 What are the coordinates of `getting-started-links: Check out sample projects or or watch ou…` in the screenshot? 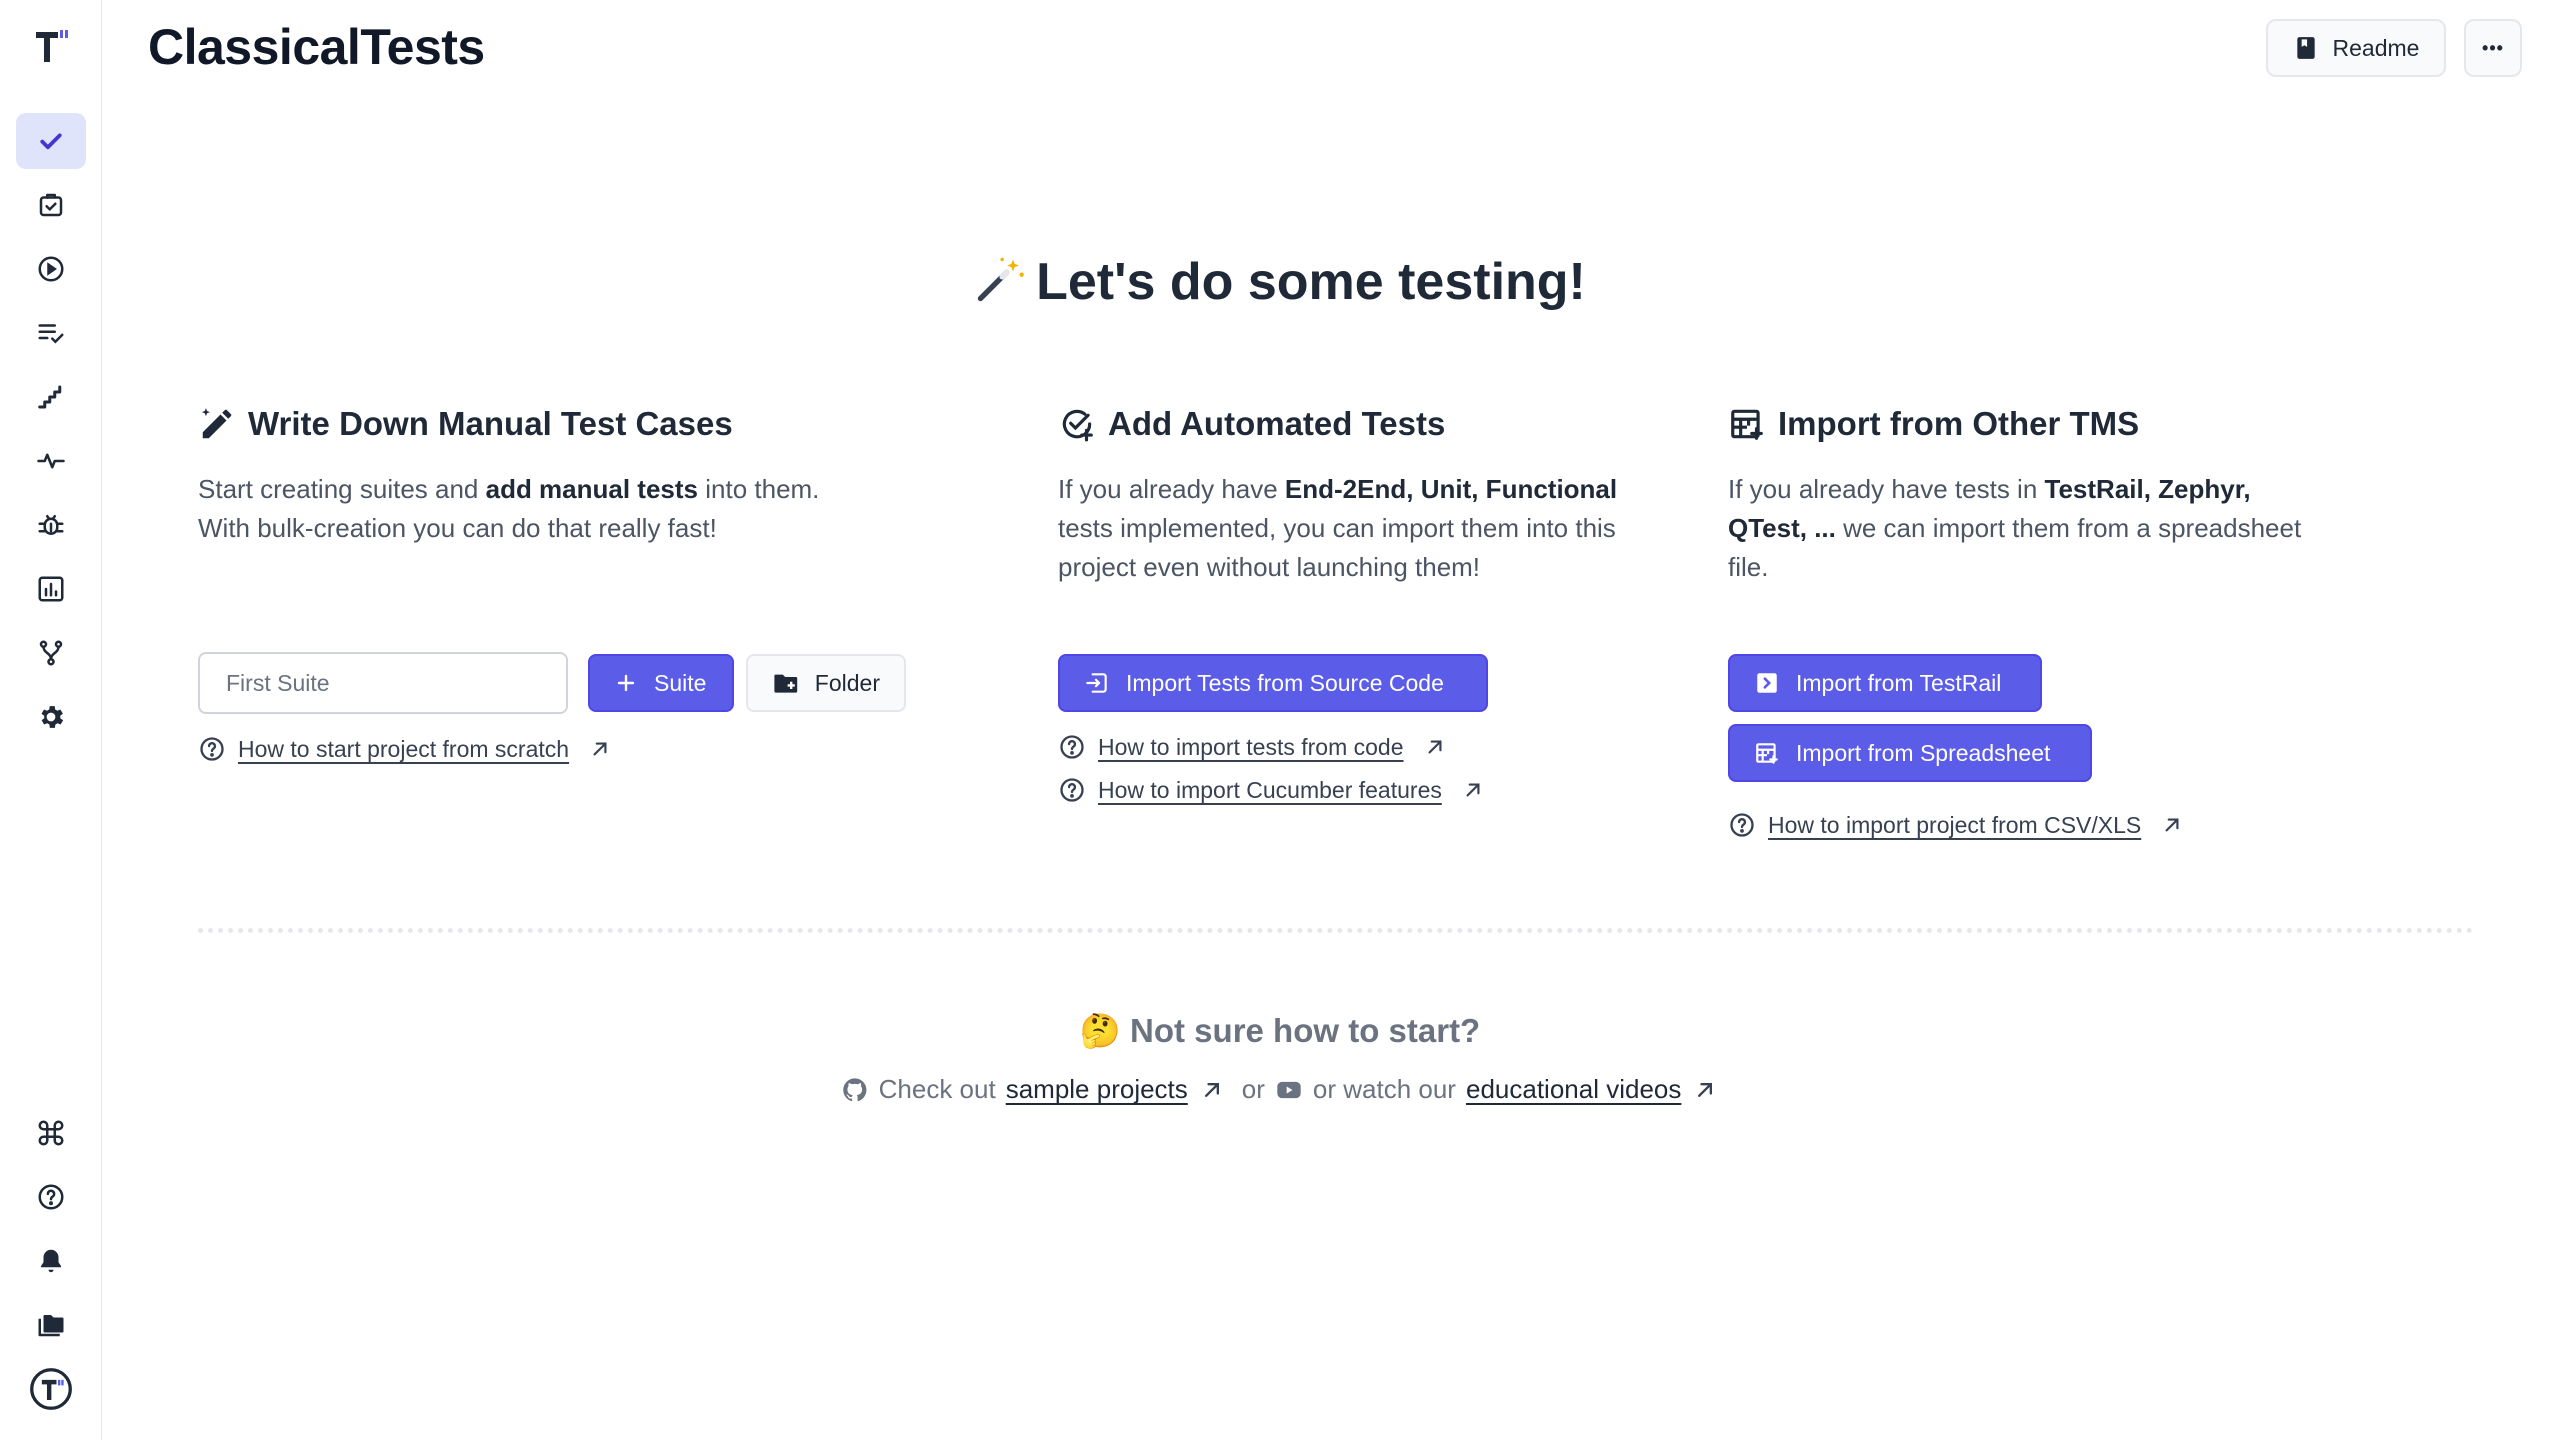 It's located at (1280, 1089).